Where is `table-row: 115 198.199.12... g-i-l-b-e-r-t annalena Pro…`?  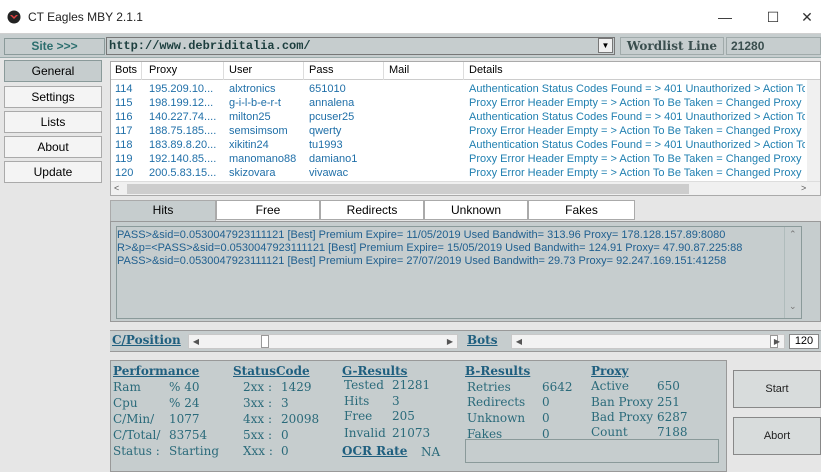 table-row: 115 198.199.12... g-i-l-b-e-r-t annalena Pro… is located at coordinates (465, 103).